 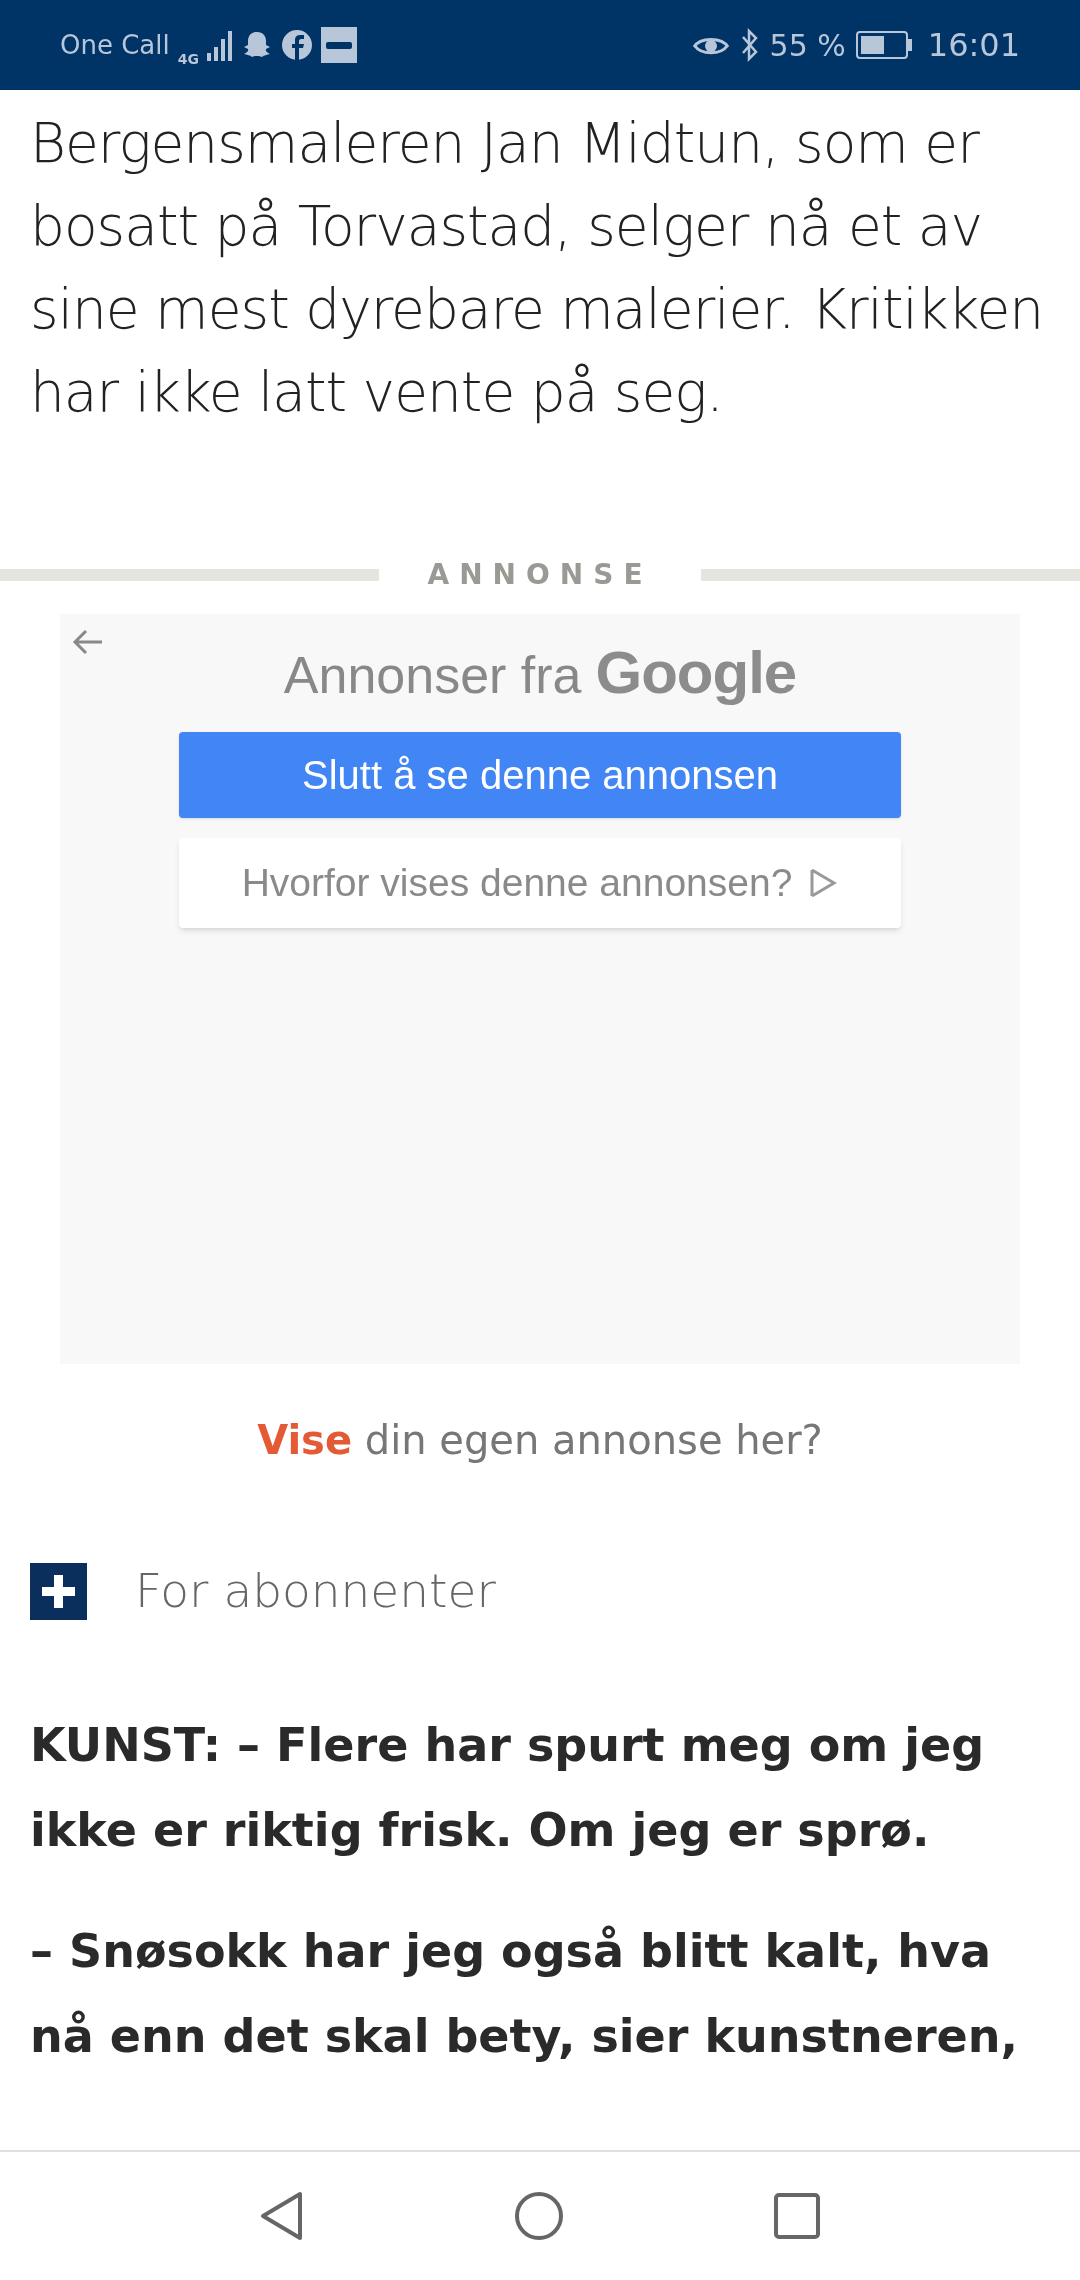 I want to click on article-paragraph: – Snøsokk har jeg også blitt kalt, hva nå enn det skal bety, sier kunstneren,, so click(x=524, y=1993).